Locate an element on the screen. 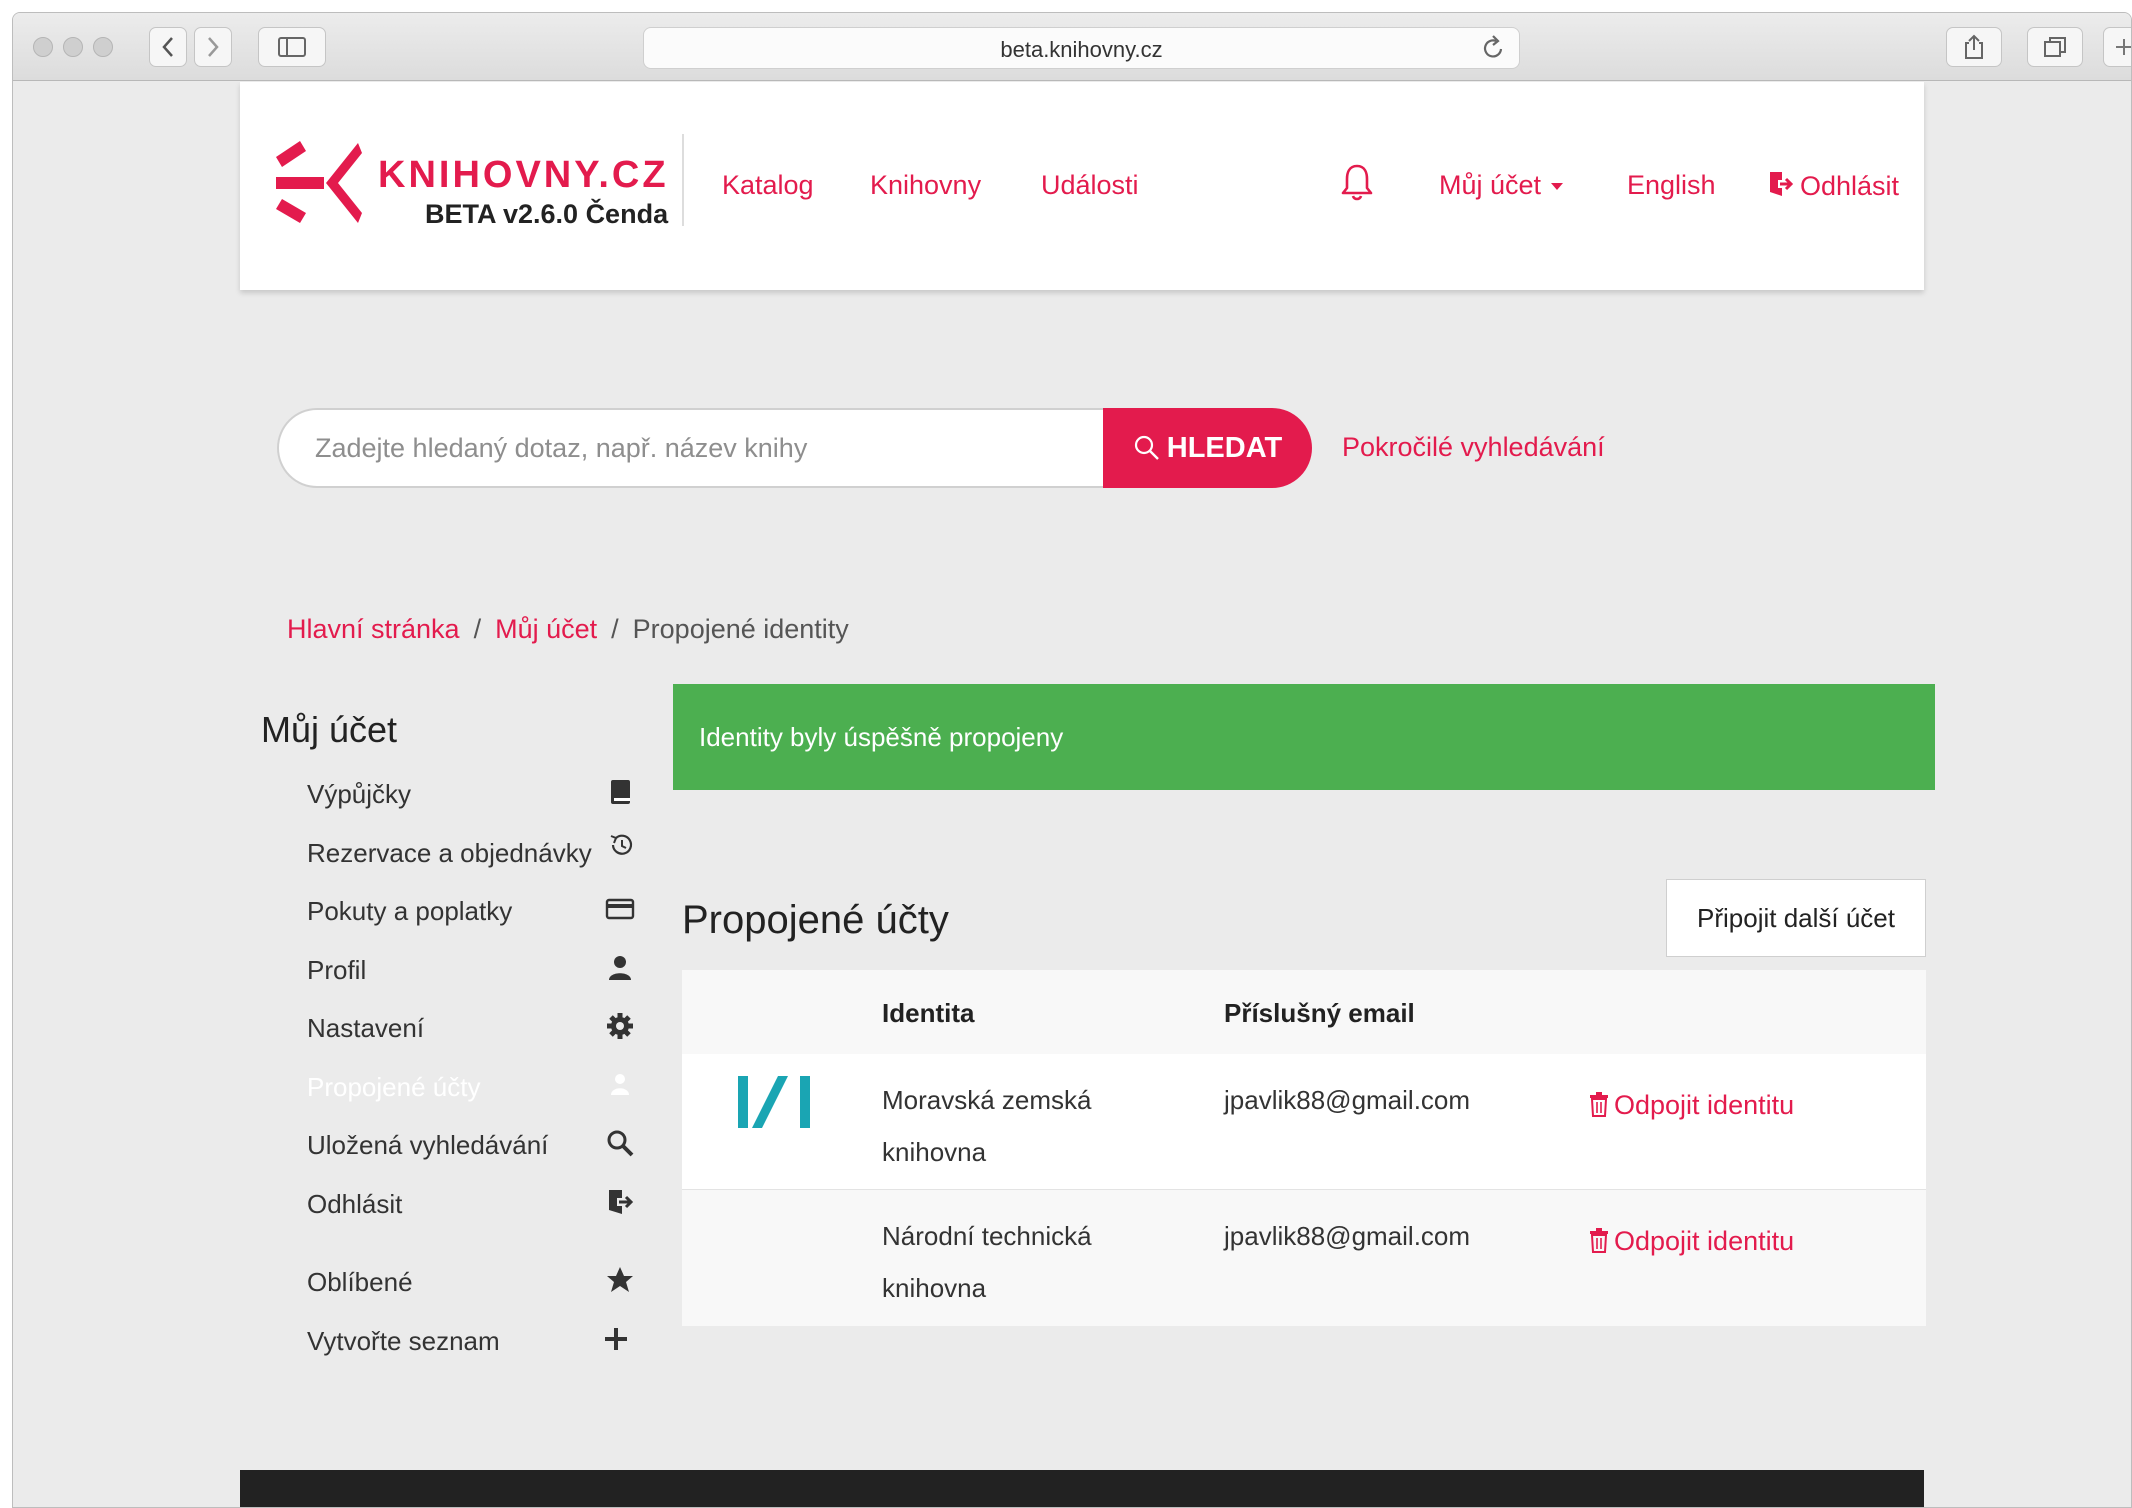 The width and height of the screenshot is (2132, 1508). new-tab-button is located at coordinates (2117, 47).